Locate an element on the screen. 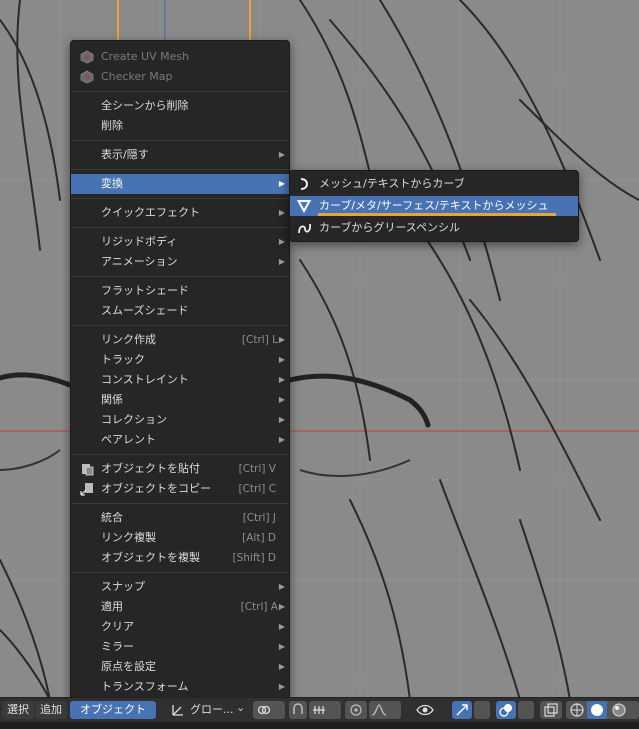  menu-item-label: スナップ is located at coordinates (123, 586).